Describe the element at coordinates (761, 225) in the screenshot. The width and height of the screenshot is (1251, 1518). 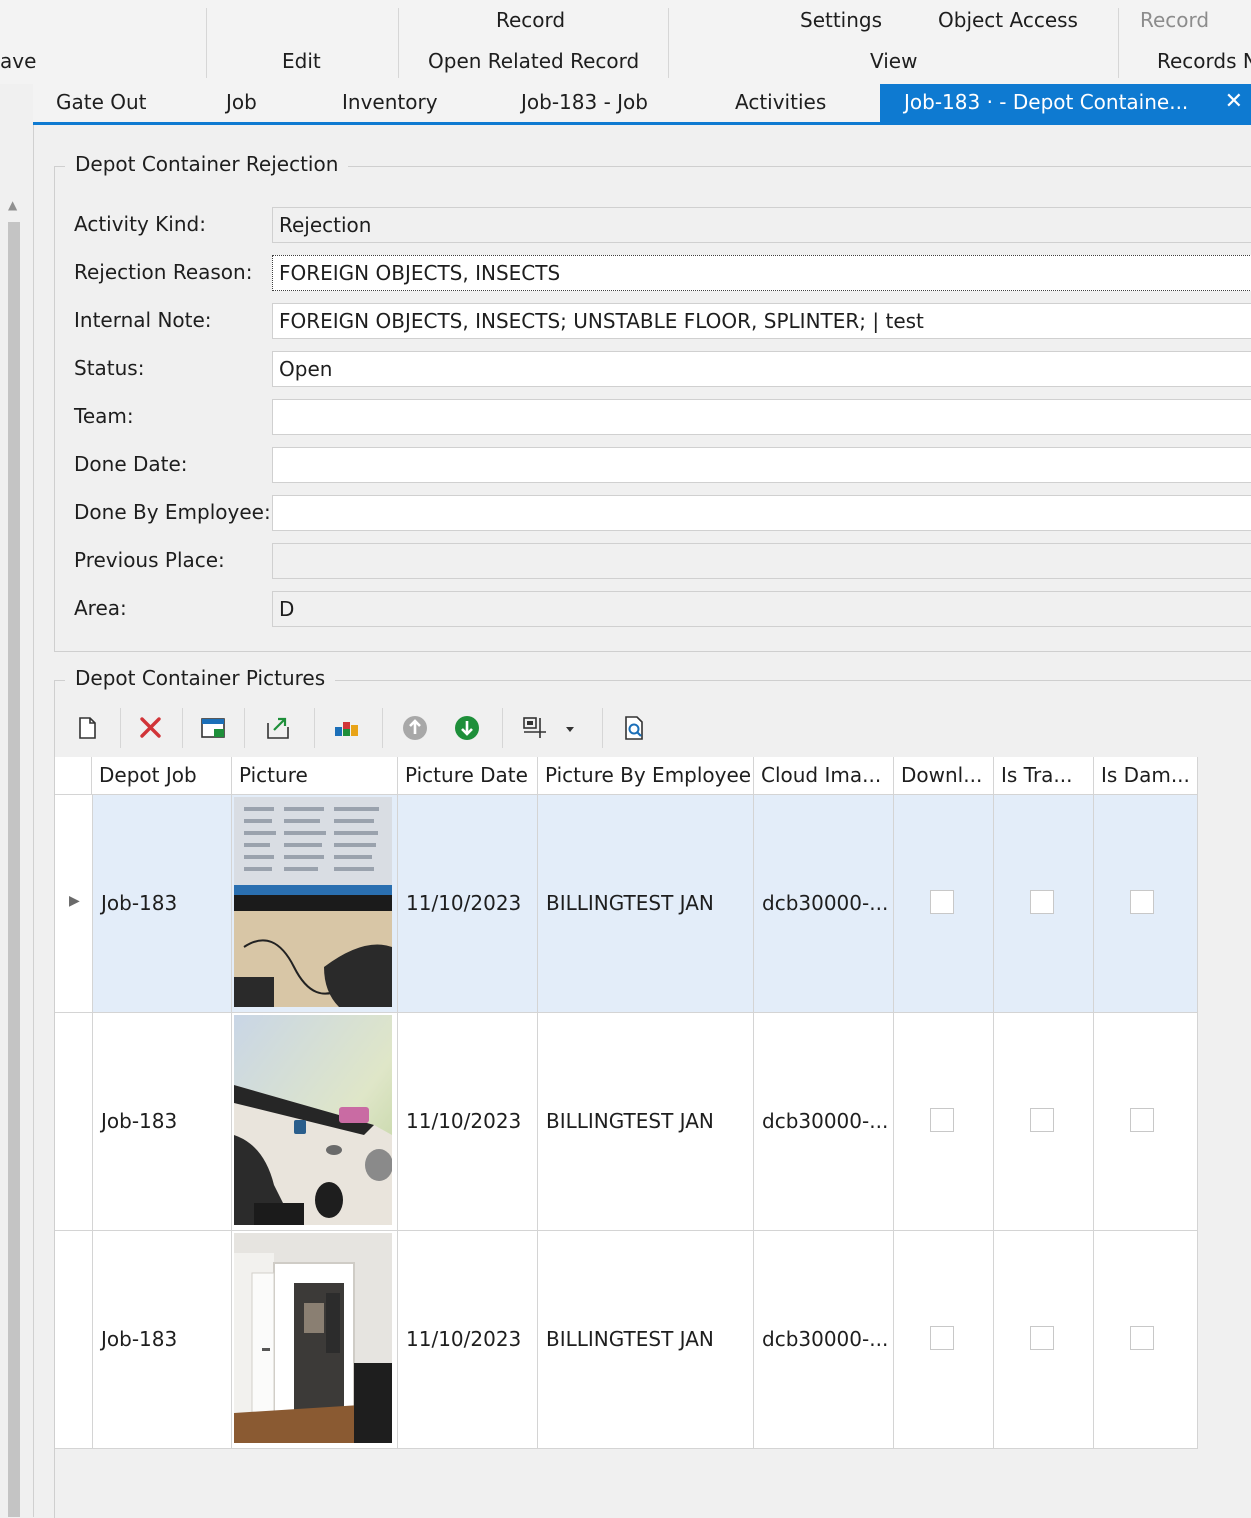
I see `activity-kind-field: Rejection` at that location.